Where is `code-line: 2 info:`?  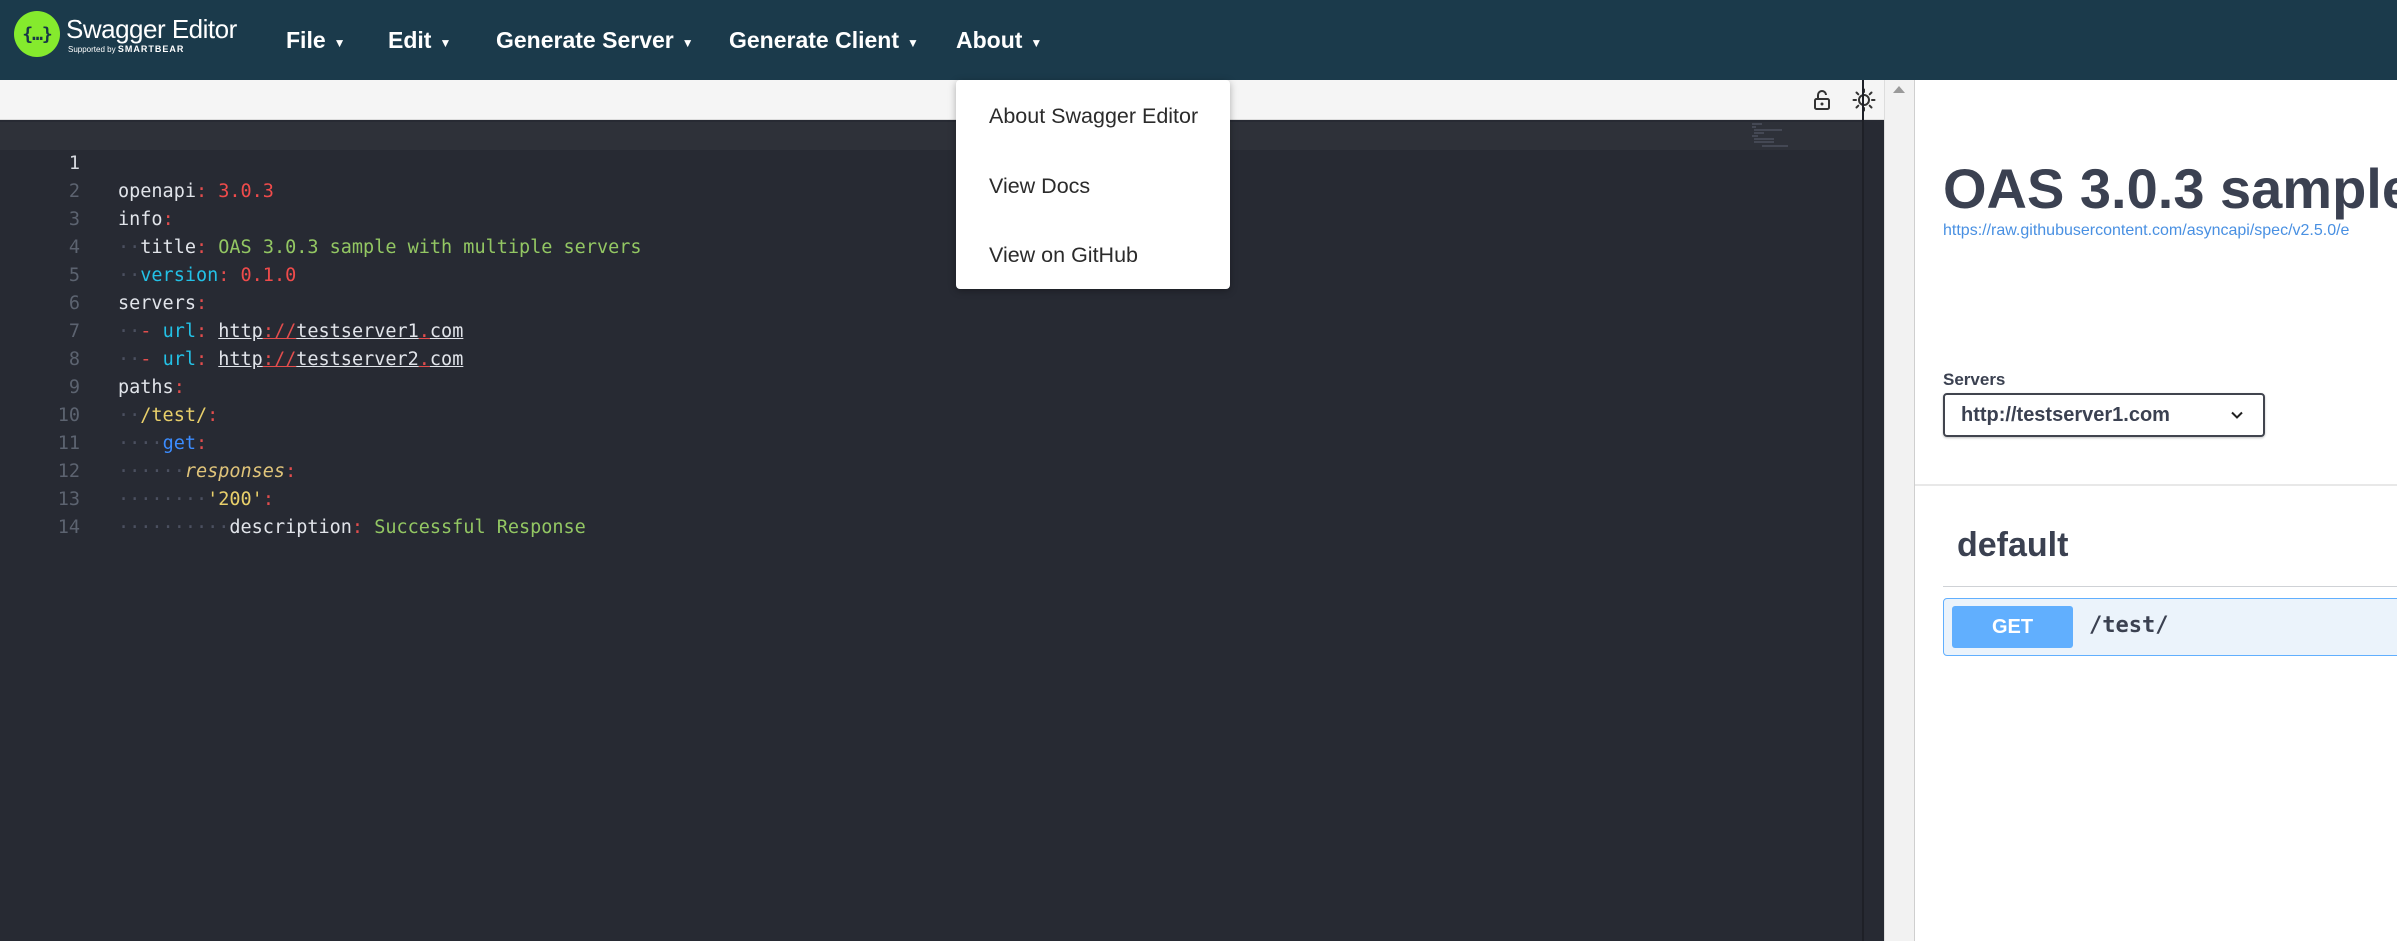 code-line: 2 info: is located at coordinates (931, 190).